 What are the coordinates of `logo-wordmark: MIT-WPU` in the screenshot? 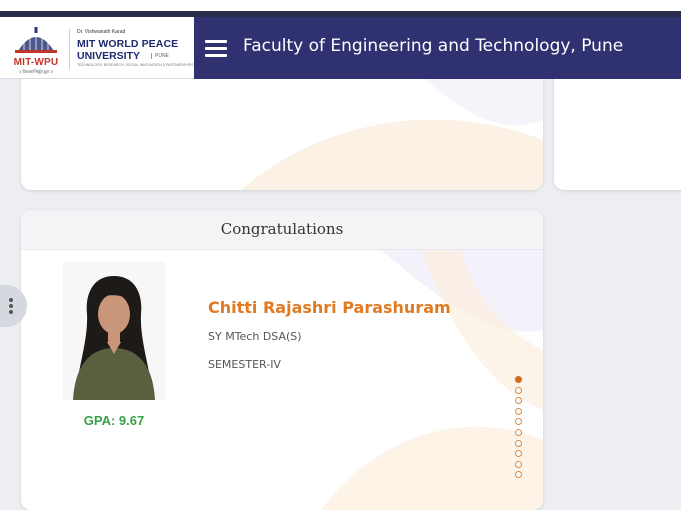 It's located at (36, 62).